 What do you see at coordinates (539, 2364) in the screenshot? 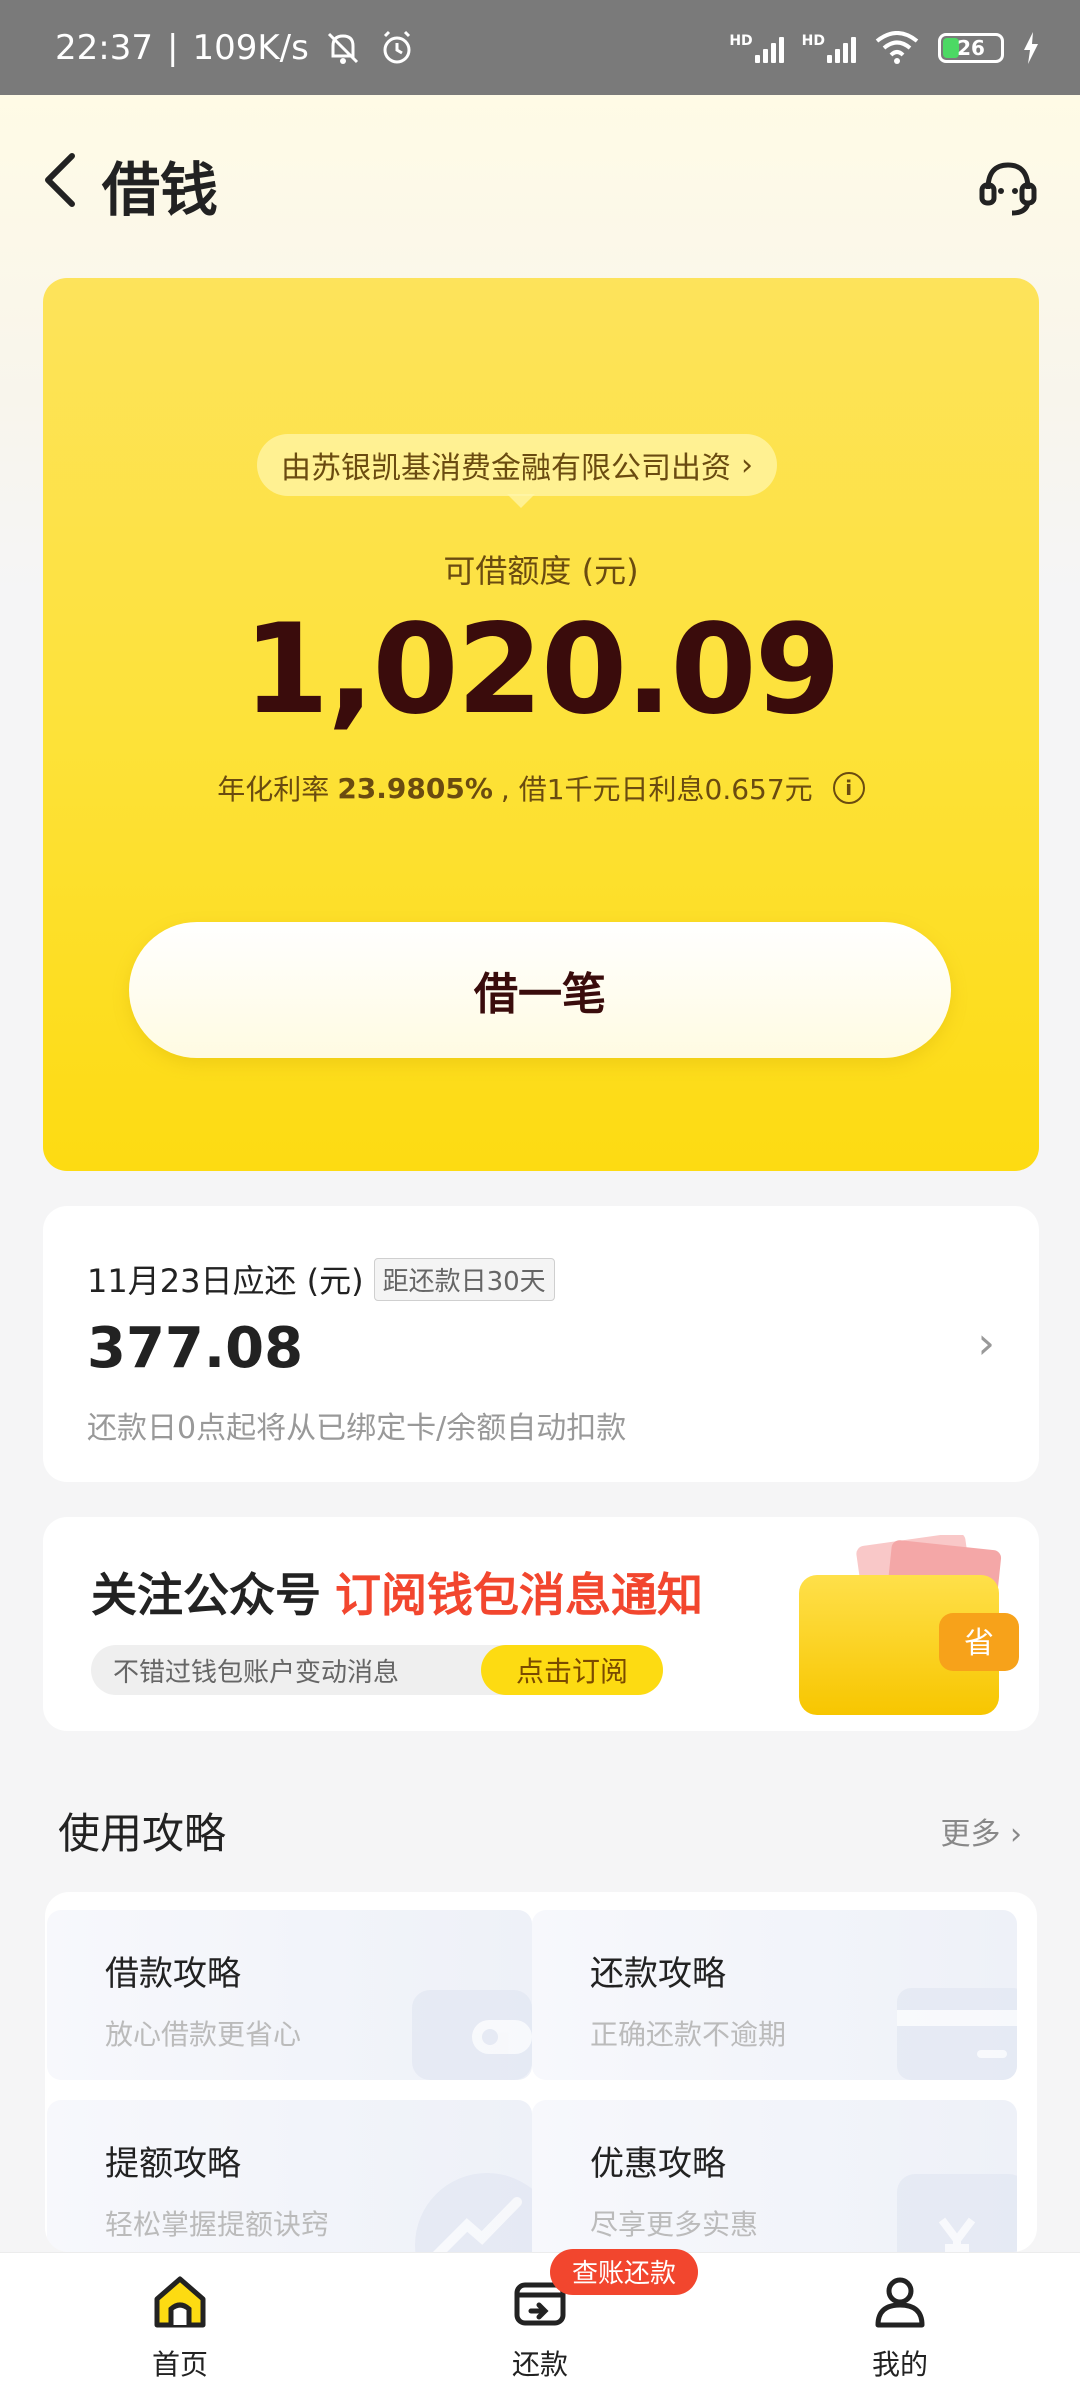
I see `tab-label: 还款` at bounding box center [539, 2364].